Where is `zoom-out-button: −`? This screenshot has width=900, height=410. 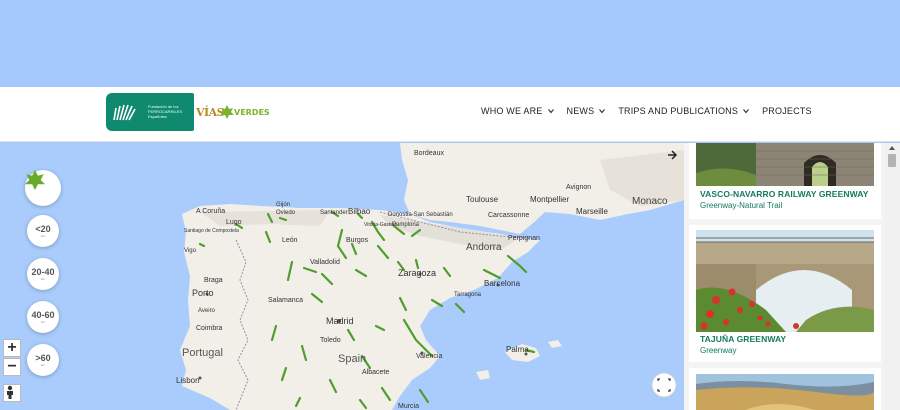
zoom-out-button: − is located at coordinates (12, 367).